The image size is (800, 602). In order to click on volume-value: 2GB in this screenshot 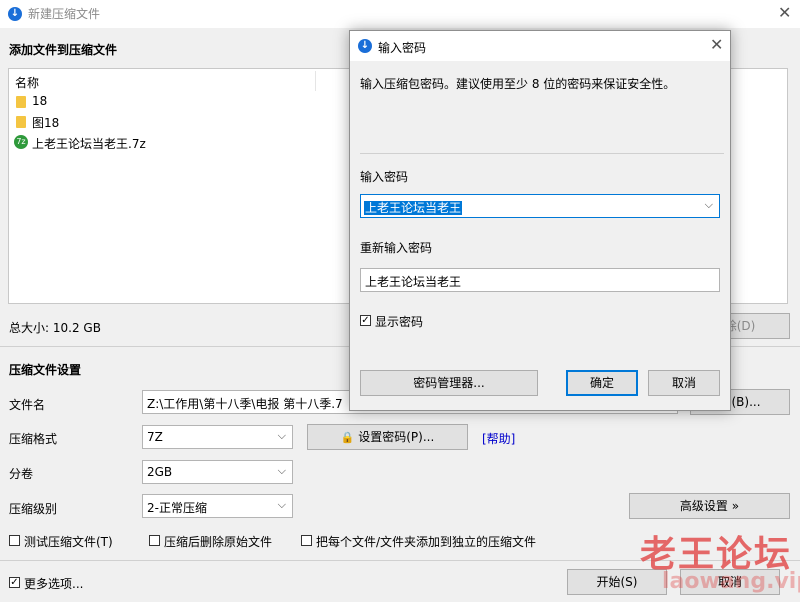, I will do `click(160, 472)`.